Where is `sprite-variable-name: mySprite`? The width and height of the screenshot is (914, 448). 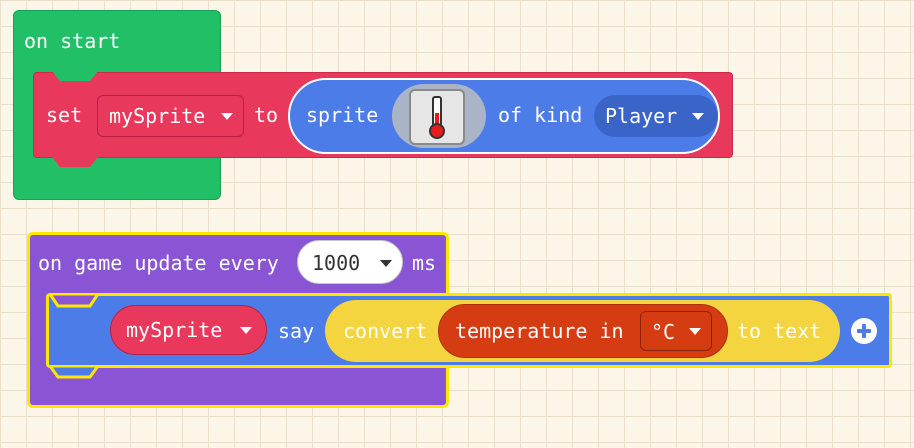
sprite-variable-name: mySprite is located at coordinates (174, 330).